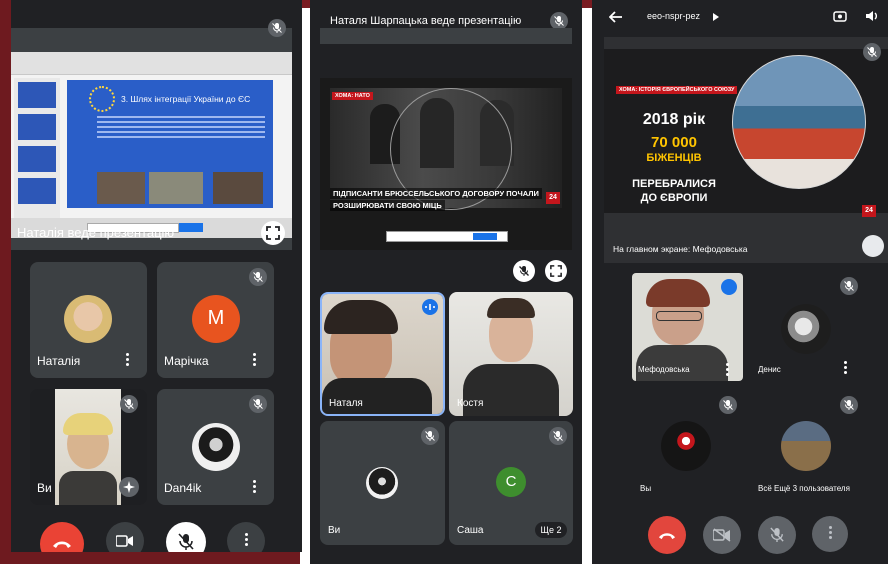  I want to click on avatar-denys, so click(806, 329).